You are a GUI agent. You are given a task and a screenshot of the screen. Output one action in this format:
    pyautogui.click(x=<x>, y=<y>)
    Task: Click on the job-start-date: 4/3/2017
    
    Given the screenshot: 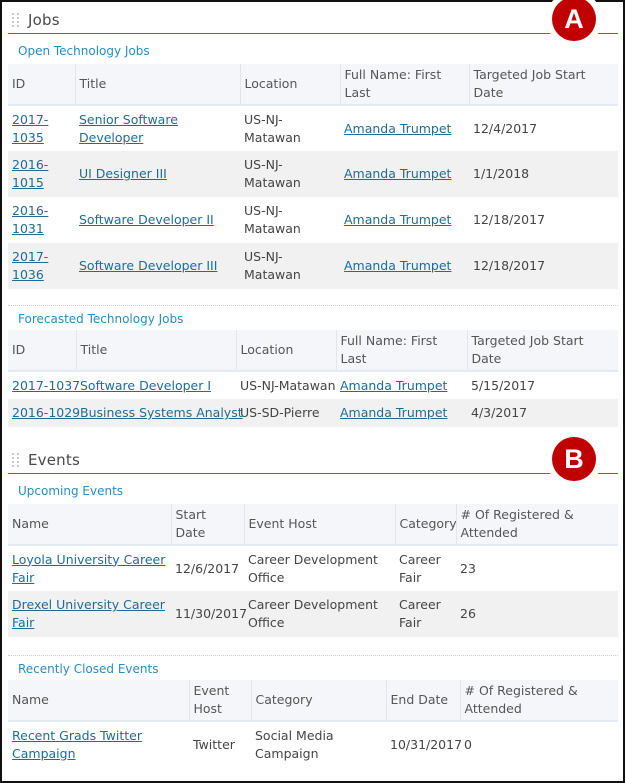 What is the action you would take?
    pyautogui.click(x=499, y=412)
    